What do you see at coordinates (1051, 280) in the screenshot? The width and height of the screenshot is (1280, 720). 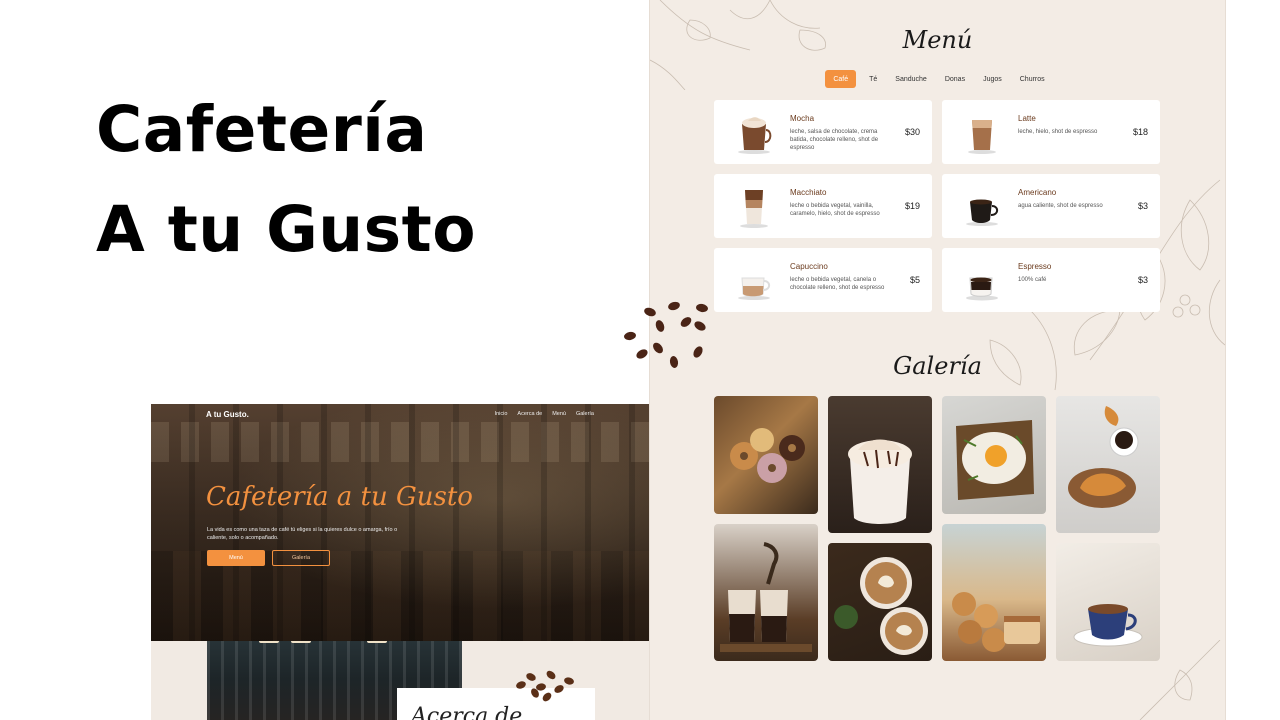 I see `menu-item-card: Espresso 100% café $3` at bounding box center [1051, 280].